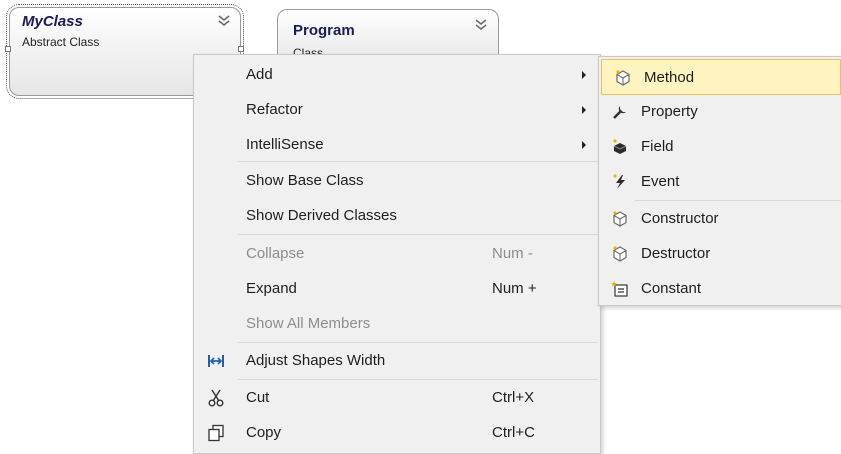 Image resolution: width=841 pixels, height=454 pixels. I want to click on submenu-item-method: Method, so click(721, 77).